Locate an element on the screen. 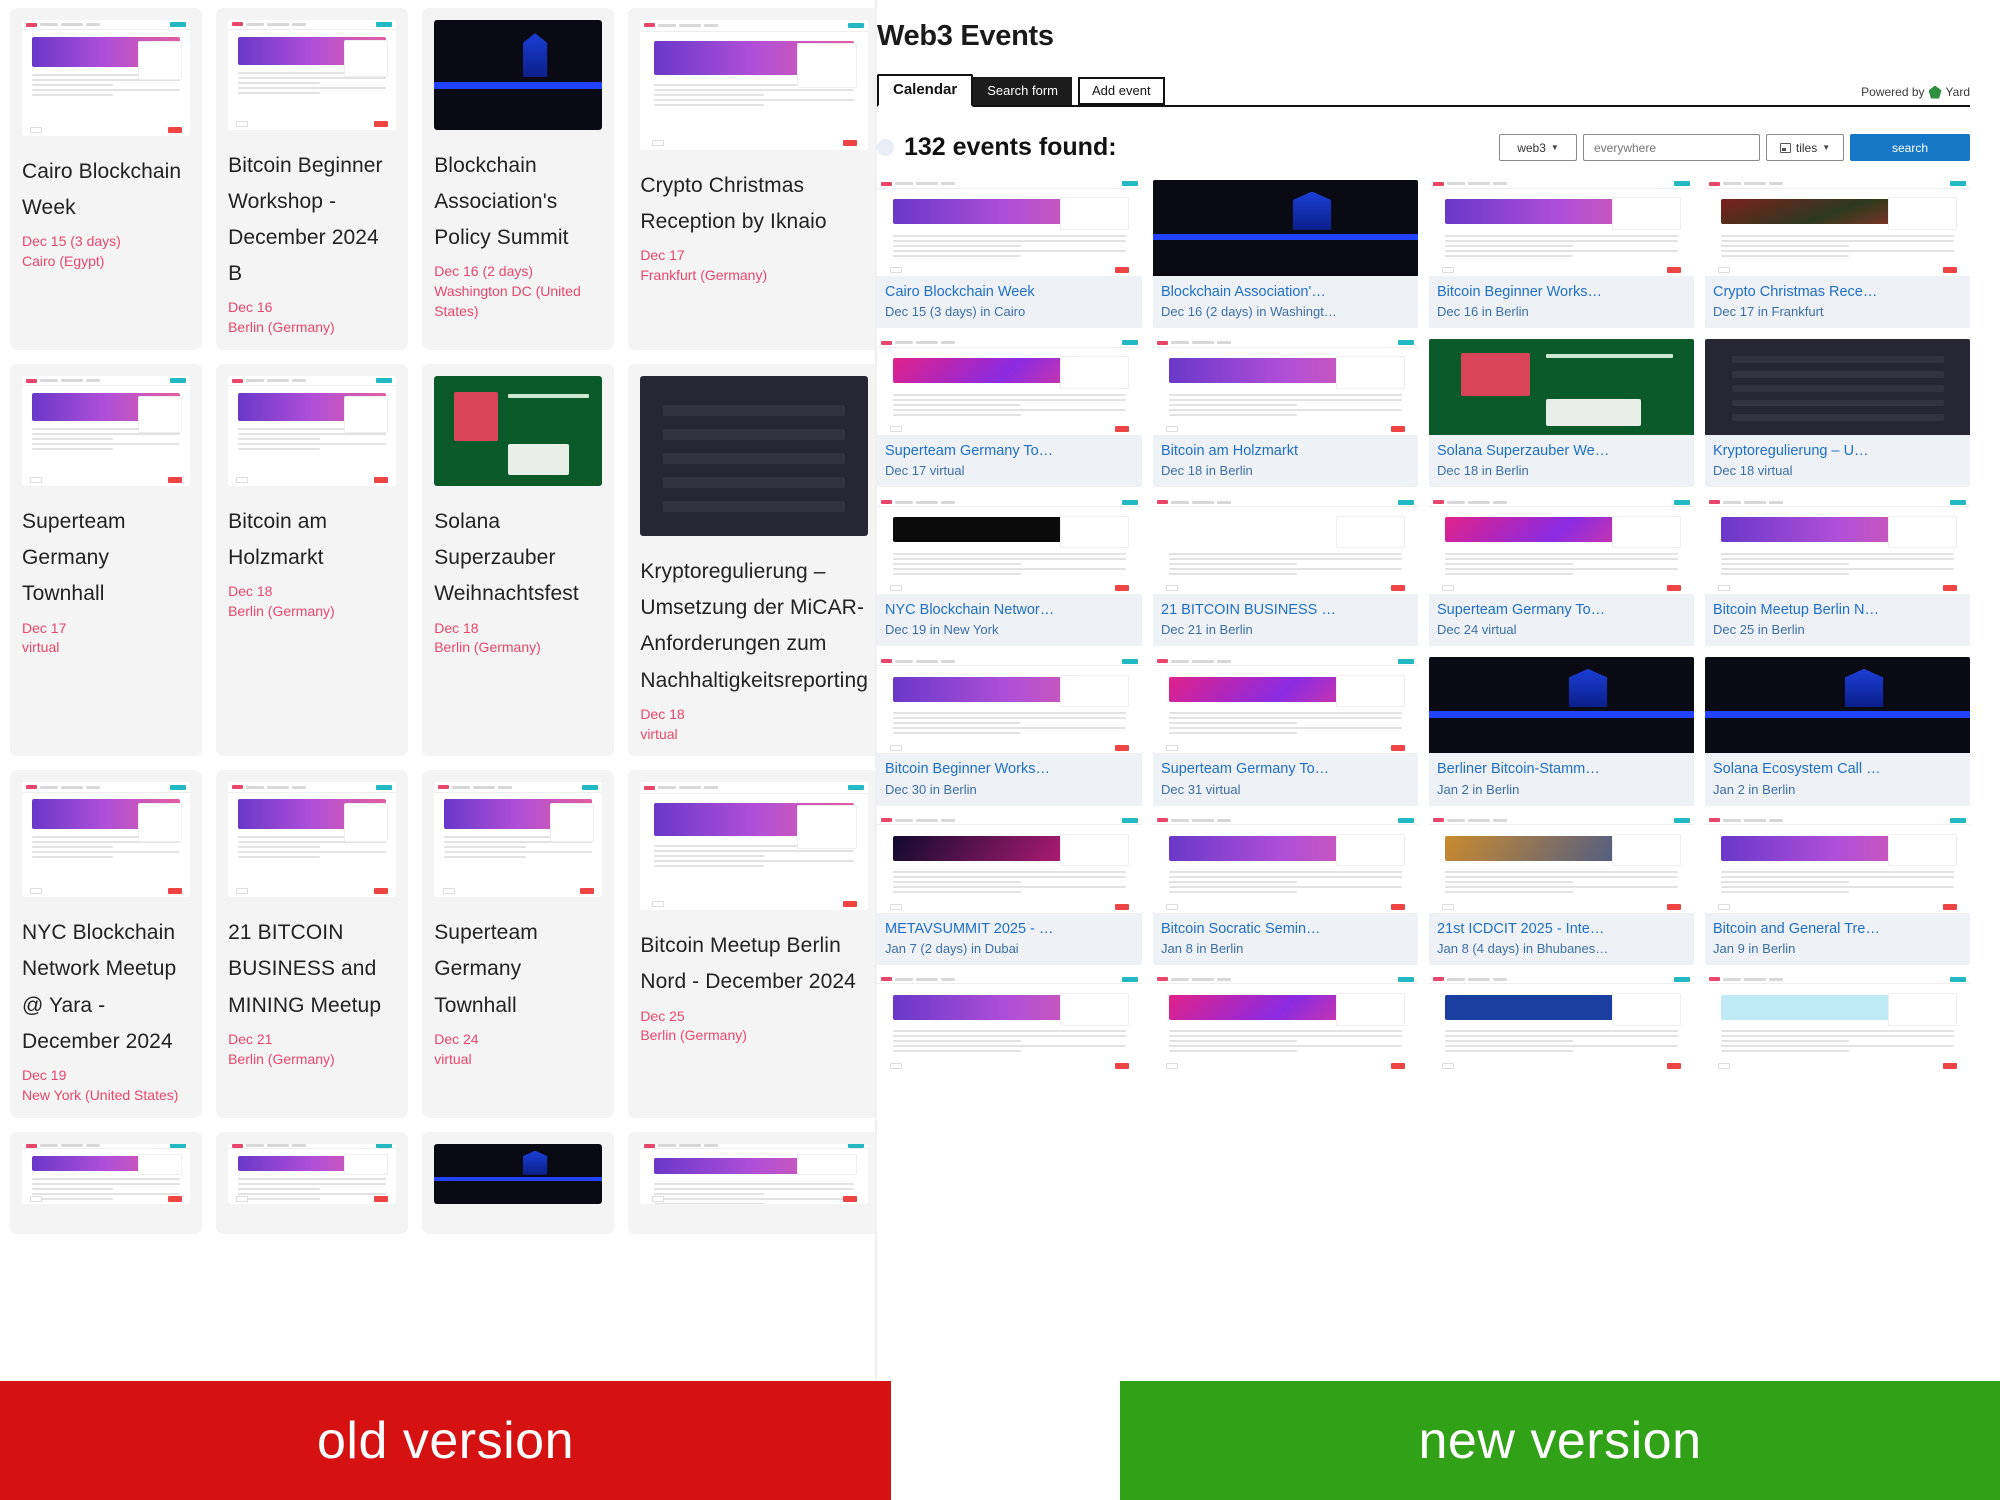  new-event-meta: Jan 9 in Berlin is located at coordinates (1754, 948).